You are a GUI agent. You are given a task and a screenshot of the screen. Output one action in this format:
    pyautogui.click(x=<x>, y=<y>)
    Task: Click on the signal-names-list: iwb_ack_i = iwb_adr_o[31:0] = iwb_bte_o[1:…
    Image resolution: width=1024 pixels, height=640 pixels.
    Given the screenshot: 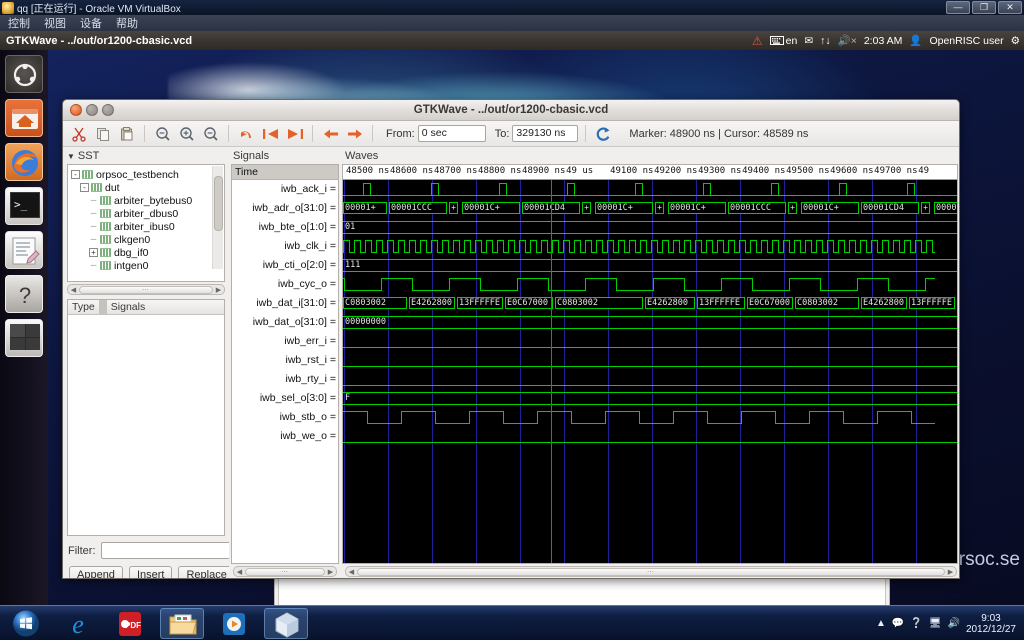 What is the action you would take?
    pyautogui.click(x=285, y=313)
    